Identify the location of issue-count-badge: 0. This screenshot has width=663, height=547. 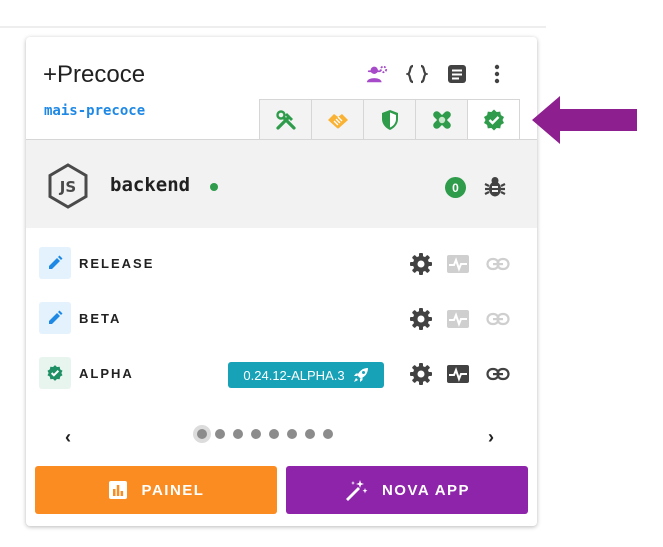
(455, 187).